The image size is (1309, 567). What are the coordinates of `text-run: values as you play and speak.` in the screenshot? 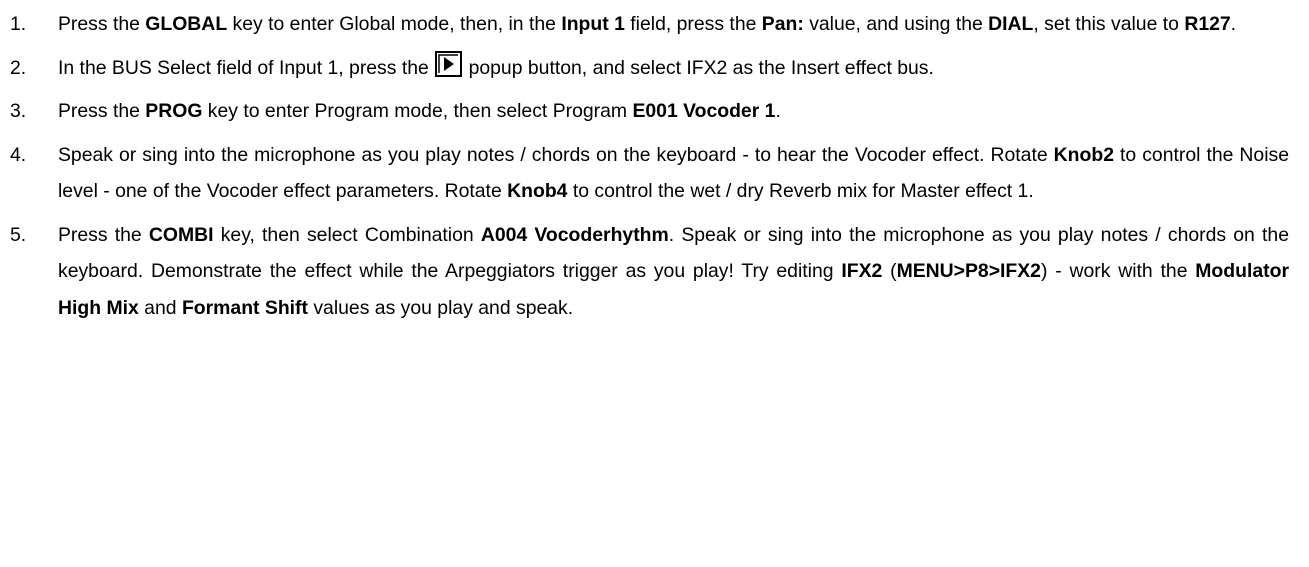 It's located at (440, 307).